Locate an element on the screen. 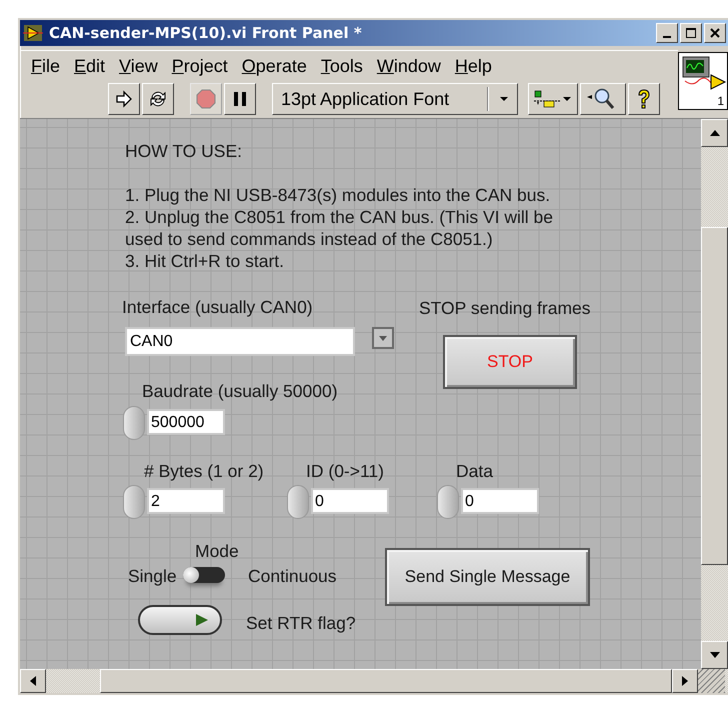 The height and width of the screenshot is (703, 728). scroll-left-button is located at coordinates (33, 681).